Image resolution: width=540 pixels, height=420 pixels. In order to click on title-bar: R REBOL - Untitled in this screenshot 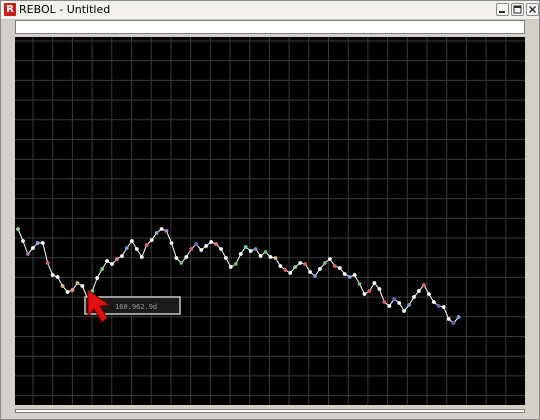, I will do `click(270, 10)`.